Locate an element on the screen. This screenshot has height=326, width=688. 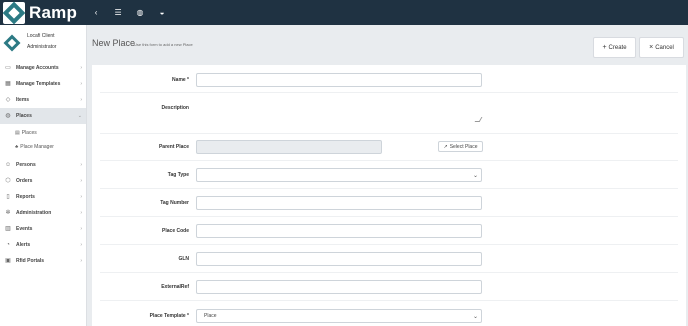
sidebar-item-label: Places is located at coordinates (24, 116).